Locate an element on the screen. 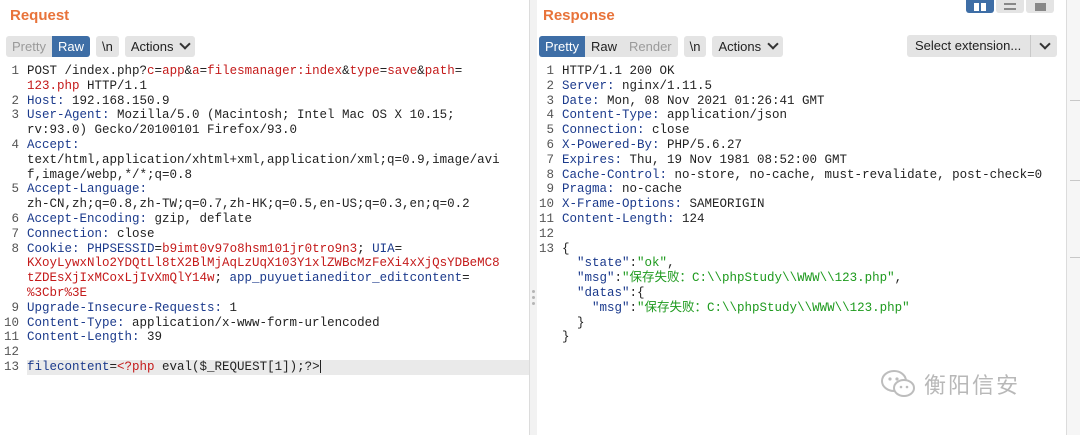 The image size is (1080, 435). response-pretty-tab: Pretty is located at coordinates (562, 46).